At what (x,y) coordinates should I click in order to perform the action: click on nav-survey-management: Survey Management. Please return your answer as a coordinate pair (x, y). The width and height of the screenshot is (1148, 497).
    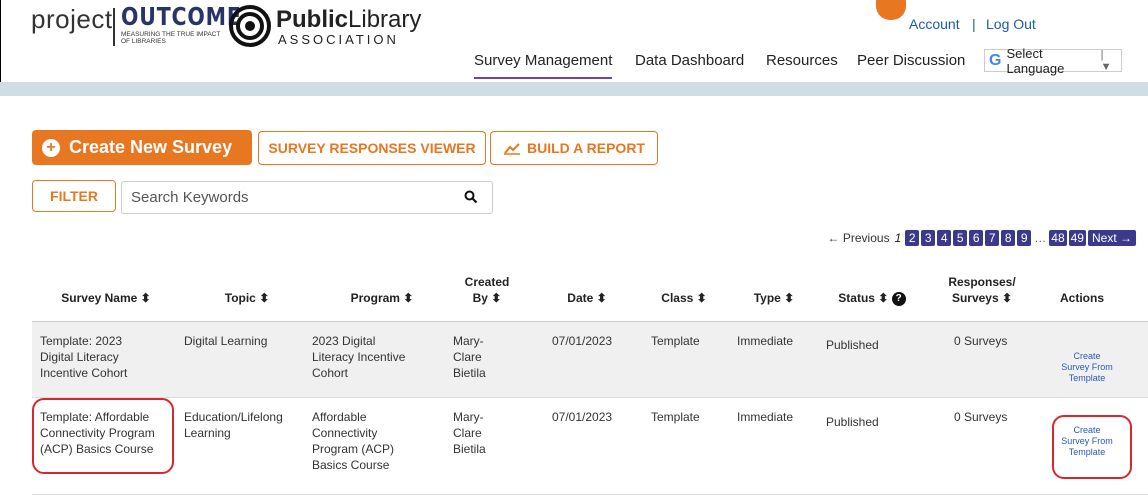
    Looking at the image, I should click on (543, 65).